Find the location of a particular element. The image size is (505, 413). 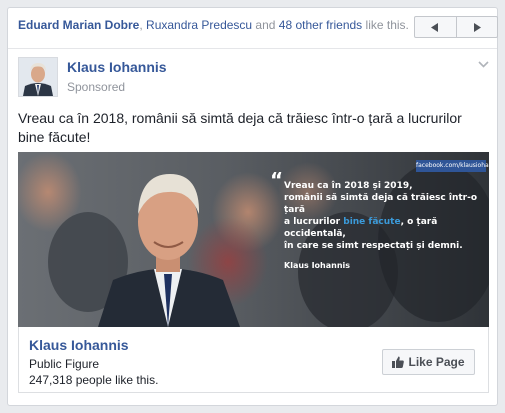

previous-button is located at coordinates (436, 27).